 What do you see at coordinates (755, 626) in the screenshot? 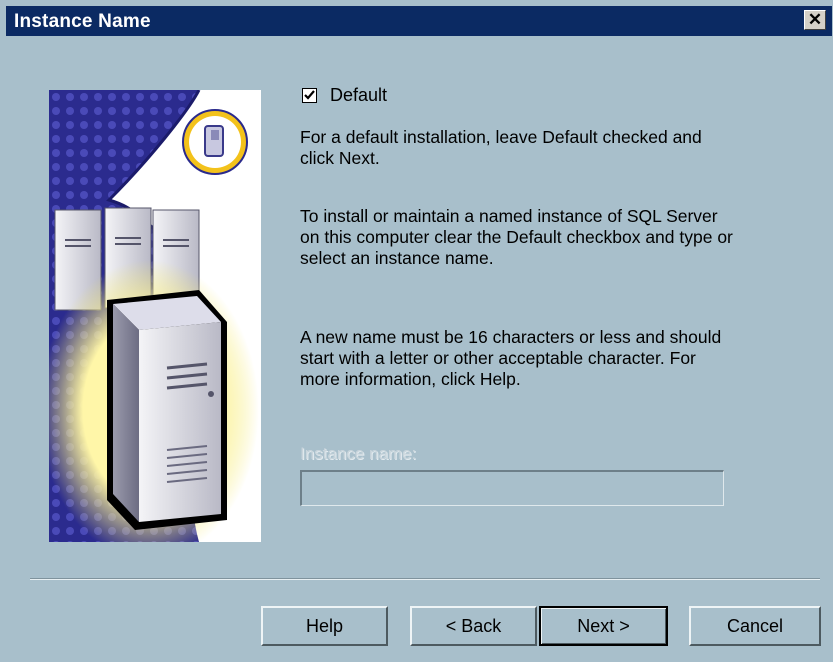
I see `cancel-button: Cancel` at bounding box center [755, 626].